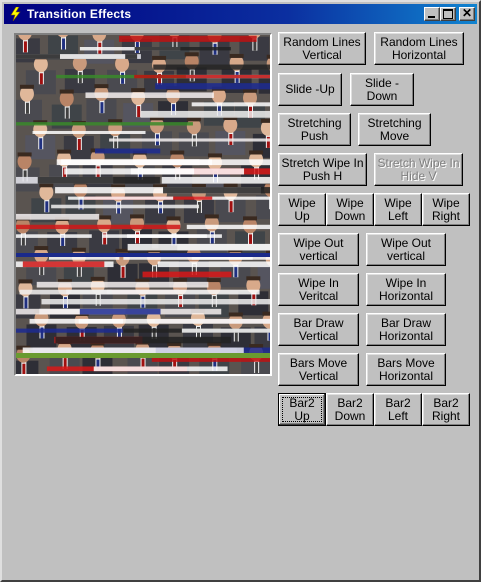 This screenshot has height=582, width=481. I want to click on button-label-line: Hide V, so click(418, 175).